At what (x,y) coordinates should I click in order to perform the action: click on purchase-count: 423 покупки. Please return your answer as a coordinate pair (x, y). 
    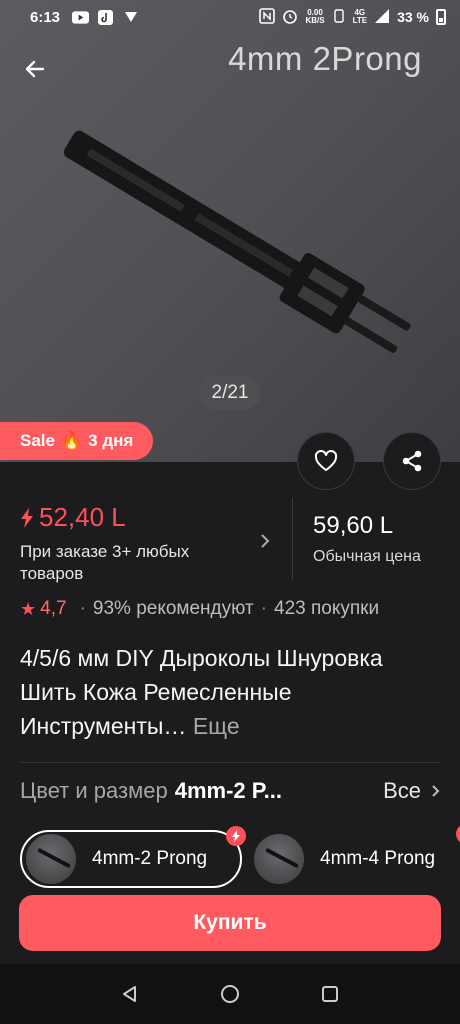
    Looking at the image, I should click on (327, 608).